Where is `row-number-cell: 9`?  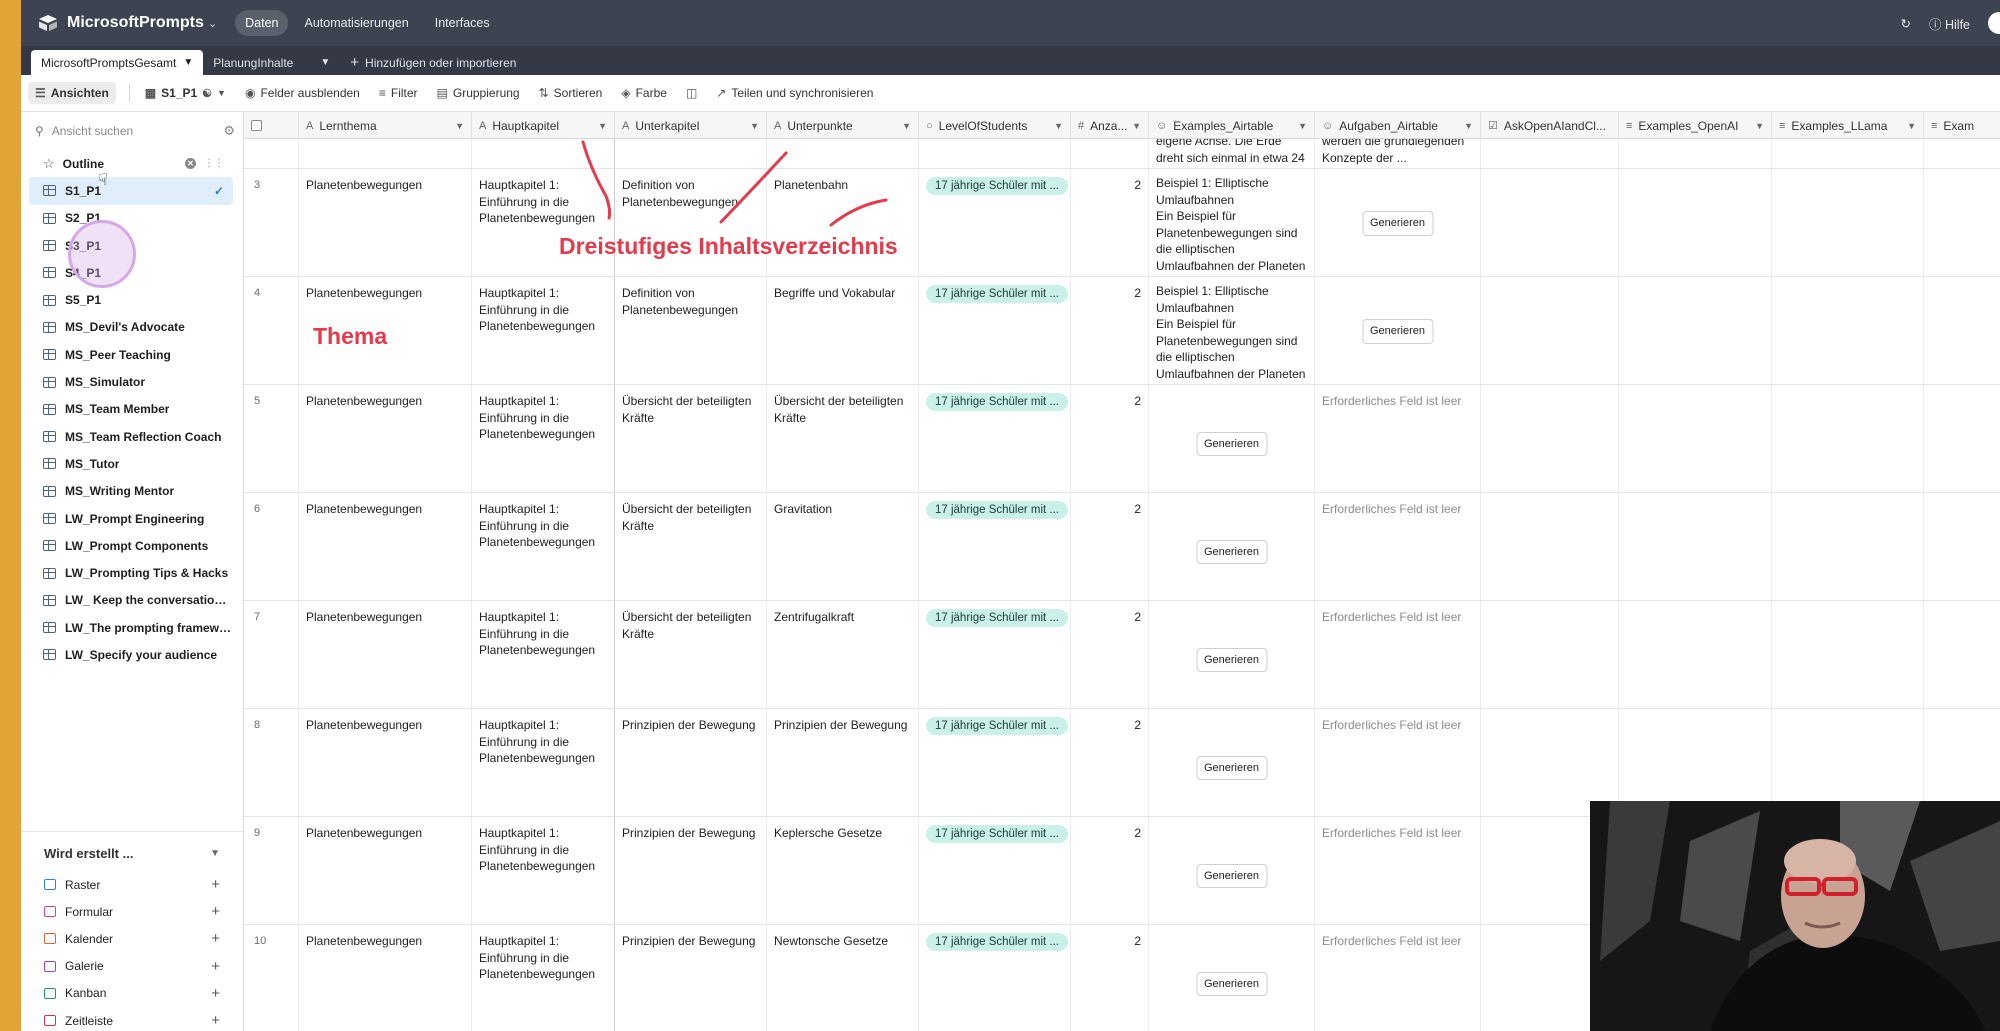 row-number-cell: 9 is located at coordinates (271, 870).